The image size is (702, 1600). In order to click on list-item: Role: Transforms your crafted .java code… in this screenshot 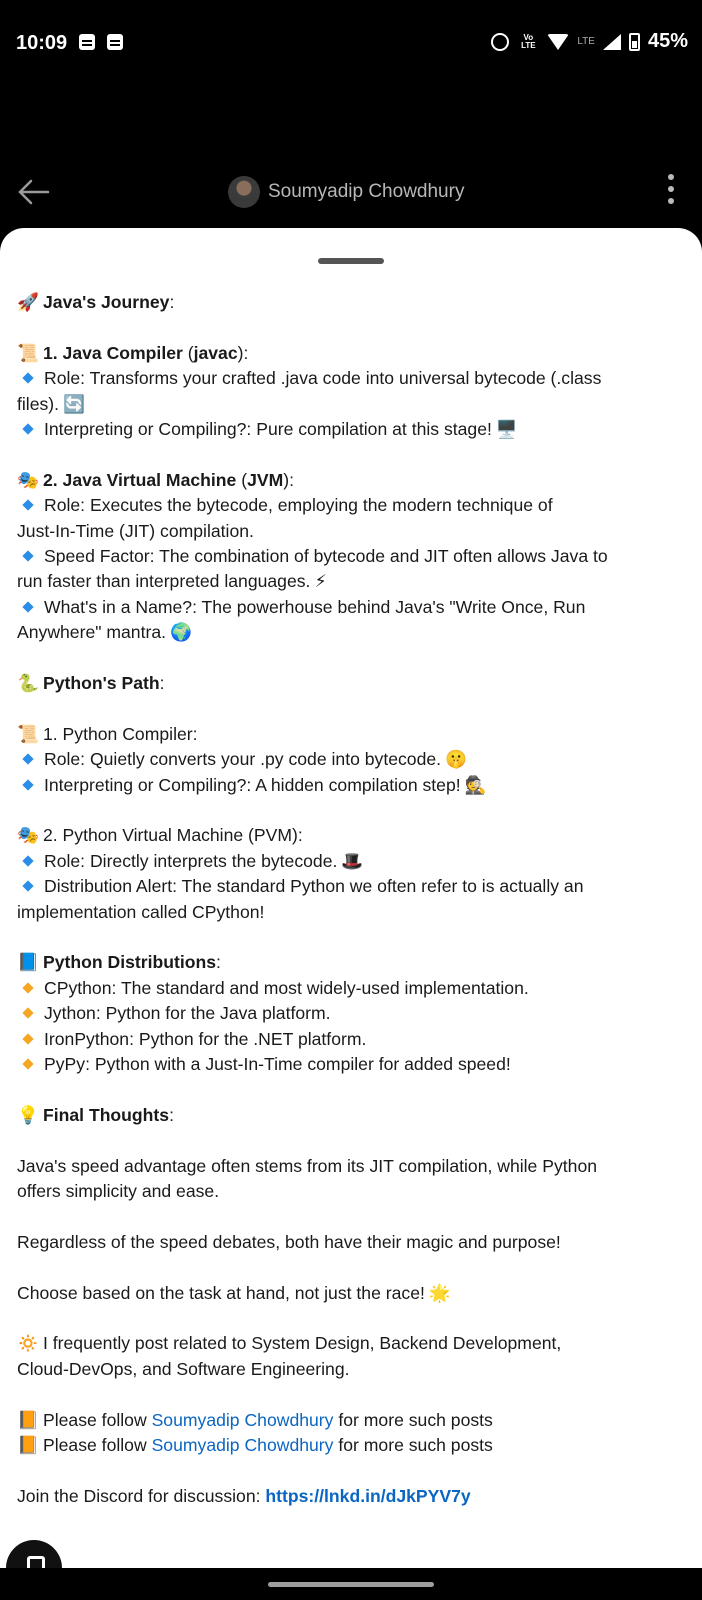, I will do `click(352, 378)`.